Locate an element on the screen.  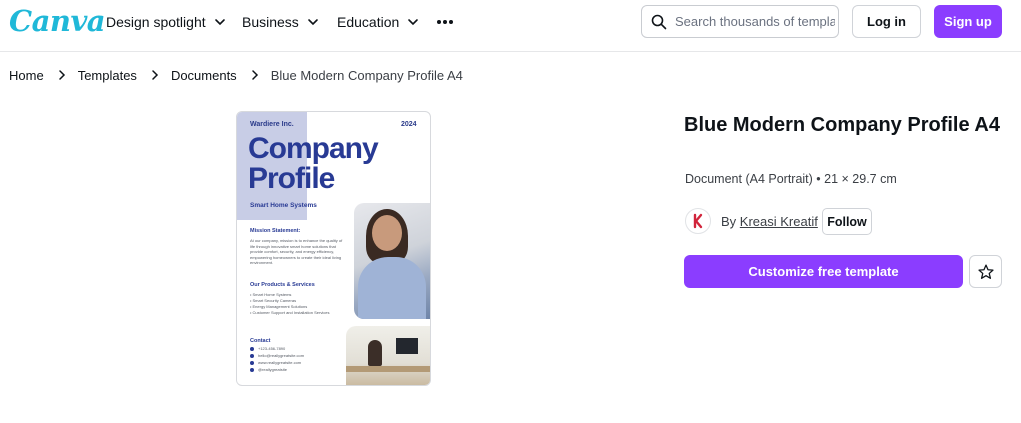
nav-business: Business is located at coordinates (280, 22).